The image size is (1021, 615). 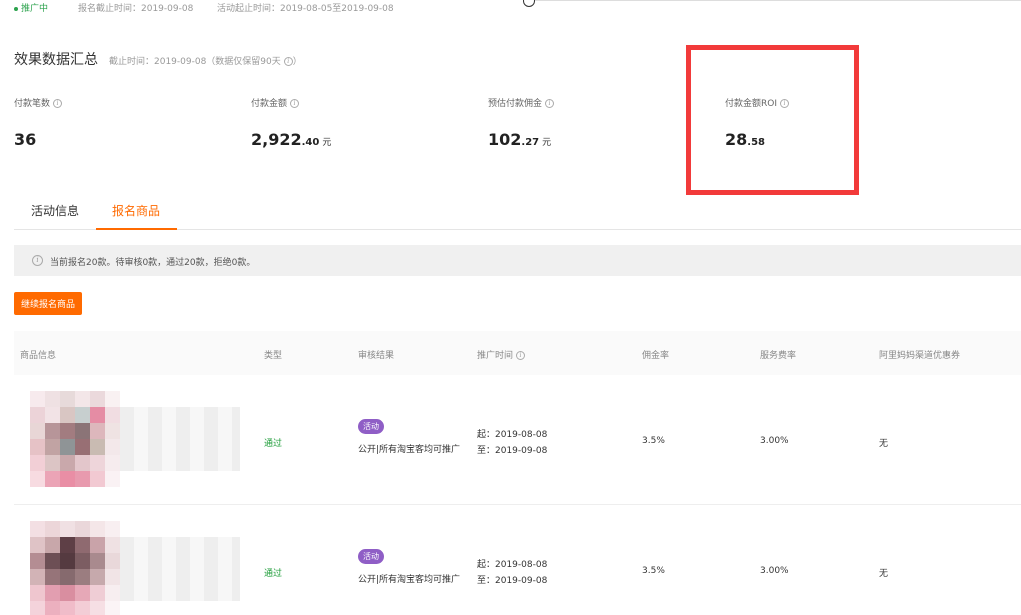 I want to click on promotion-status: 推广中, so click(x=31, y=7).